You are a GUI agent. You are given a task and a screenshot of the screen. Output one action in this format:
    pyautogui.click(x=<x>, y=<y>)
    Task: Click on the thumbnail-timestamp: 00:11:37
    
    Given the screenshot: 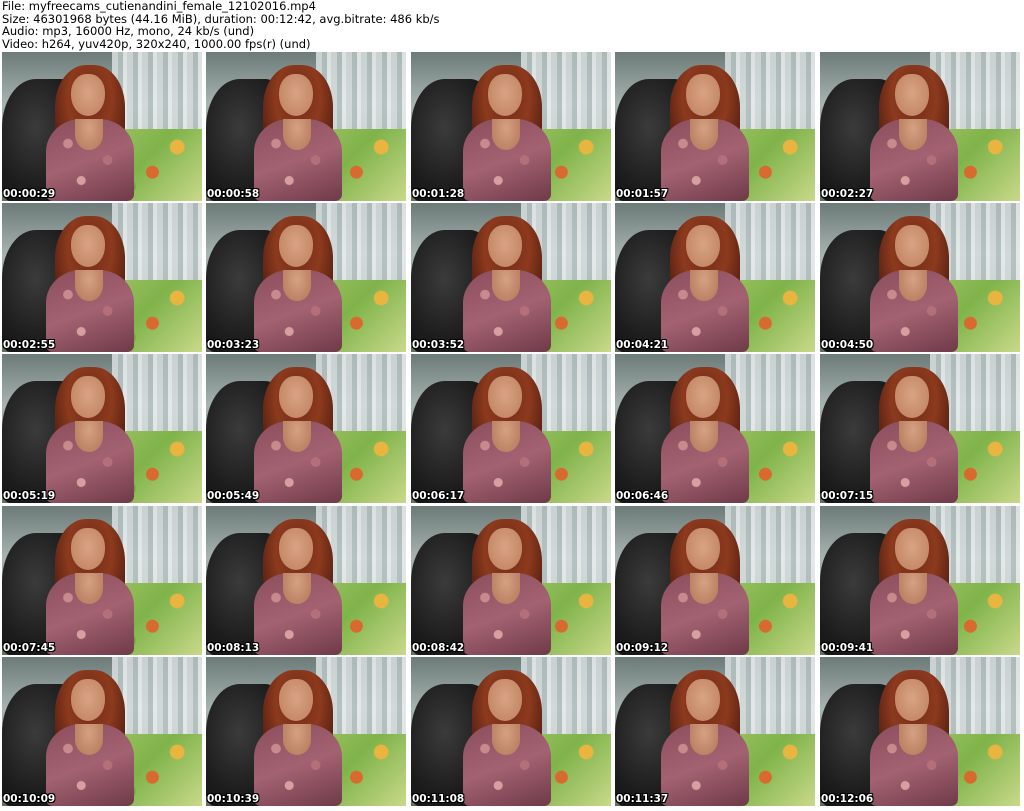 What is the action you would take?
    pyautogui.click(x=642, y=799)
    